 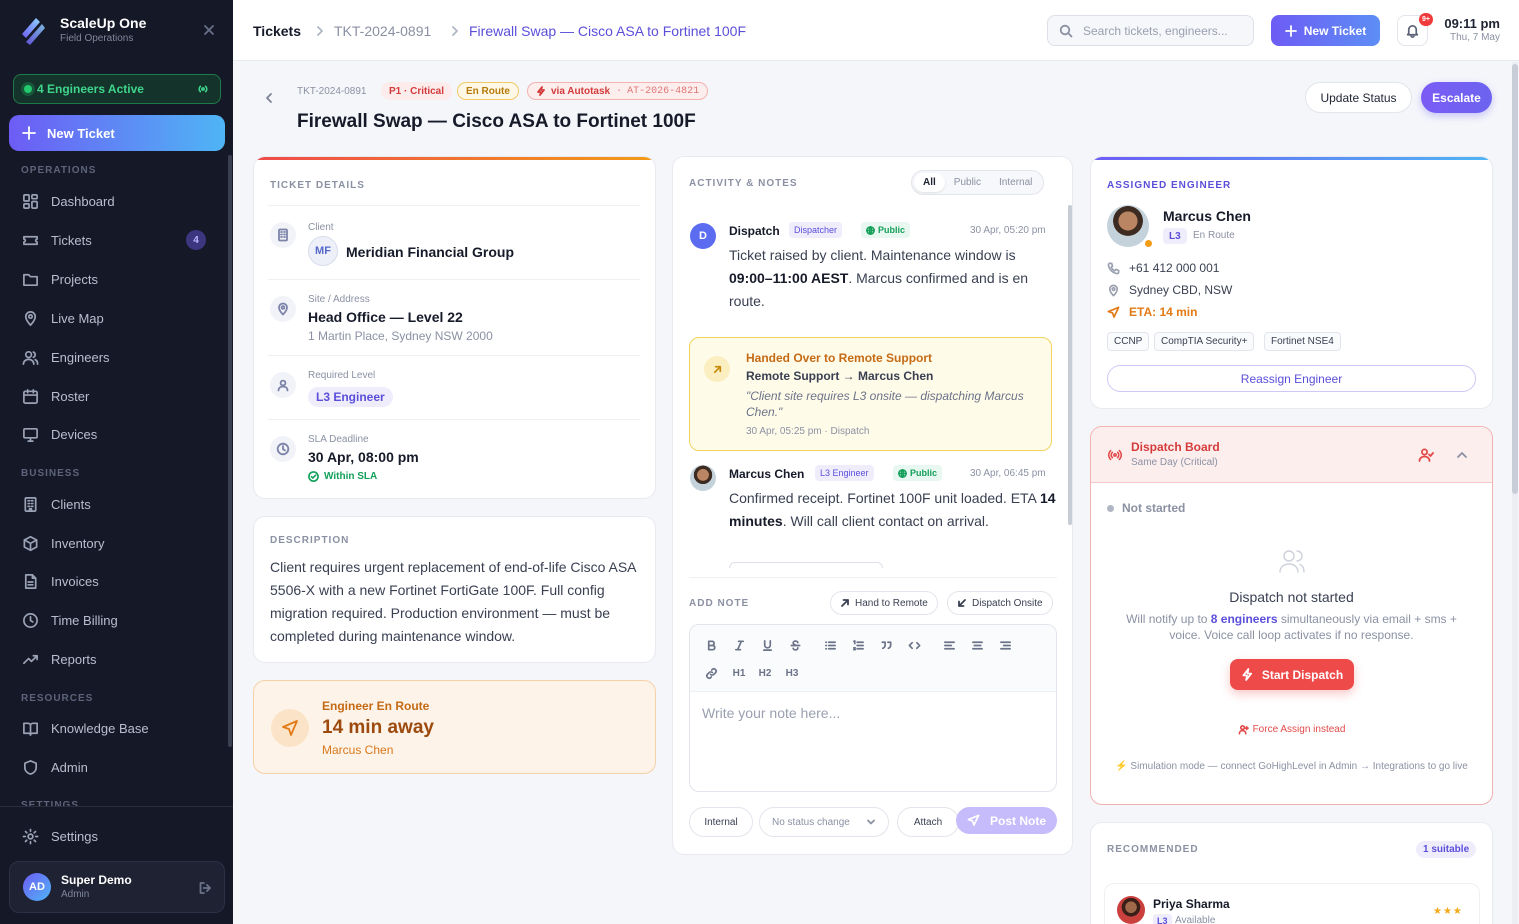 I want to click on site-address: 1 Martin Place, Sydney NSW 2000, so click(x=400, y=336).